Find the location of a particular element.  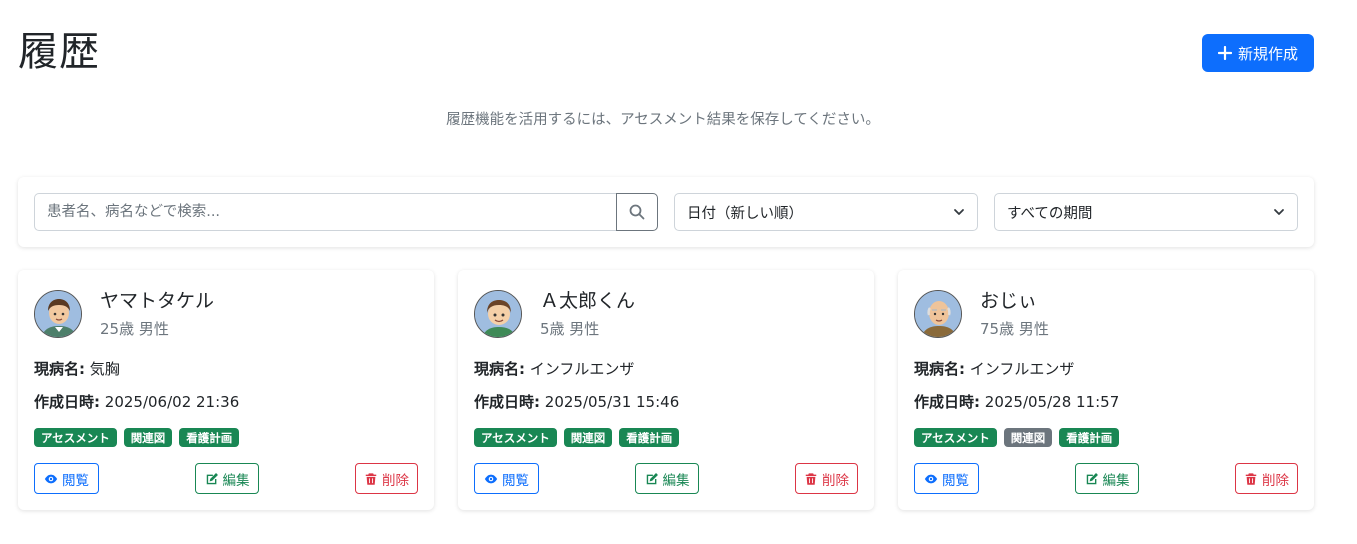

created-value: 2025/06/02 21:36 is located at coordinates (172, 402).